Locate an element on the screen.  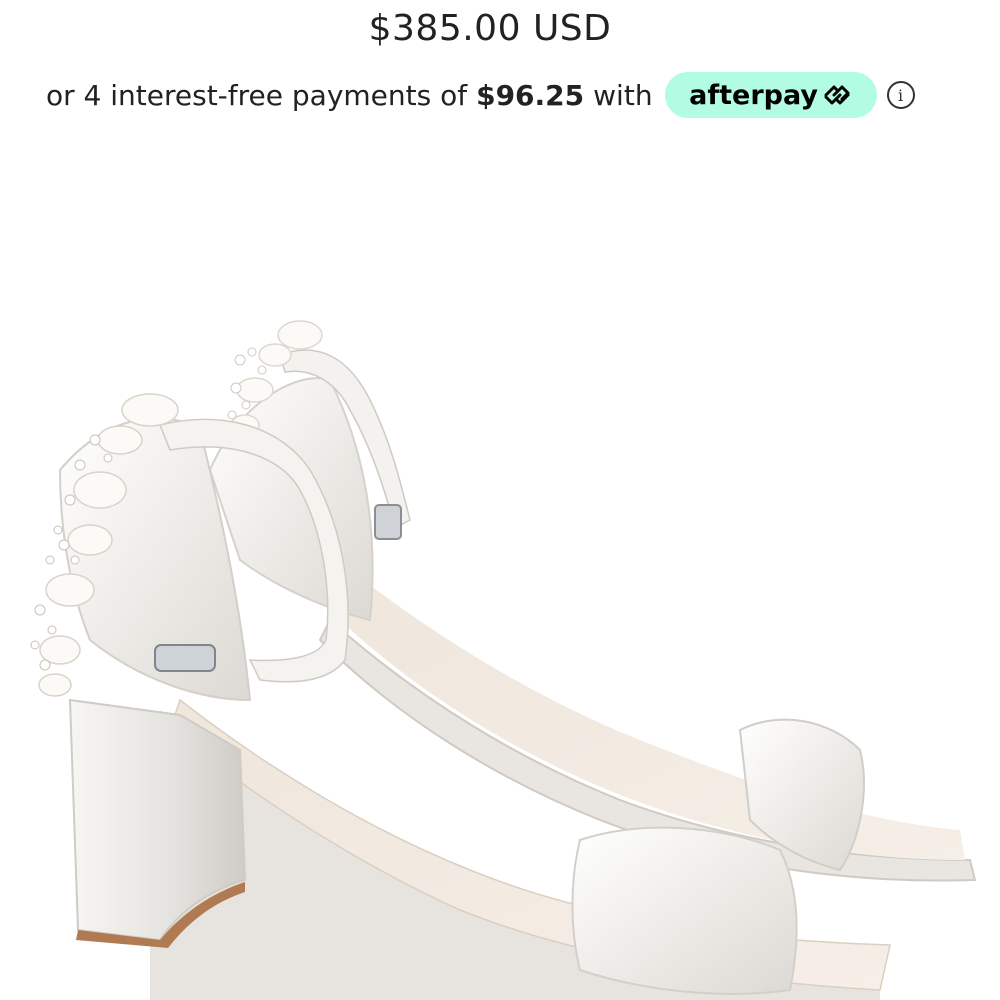
installment-prefix: or 4 interest-free payments of is located at coordinates (257, 95).